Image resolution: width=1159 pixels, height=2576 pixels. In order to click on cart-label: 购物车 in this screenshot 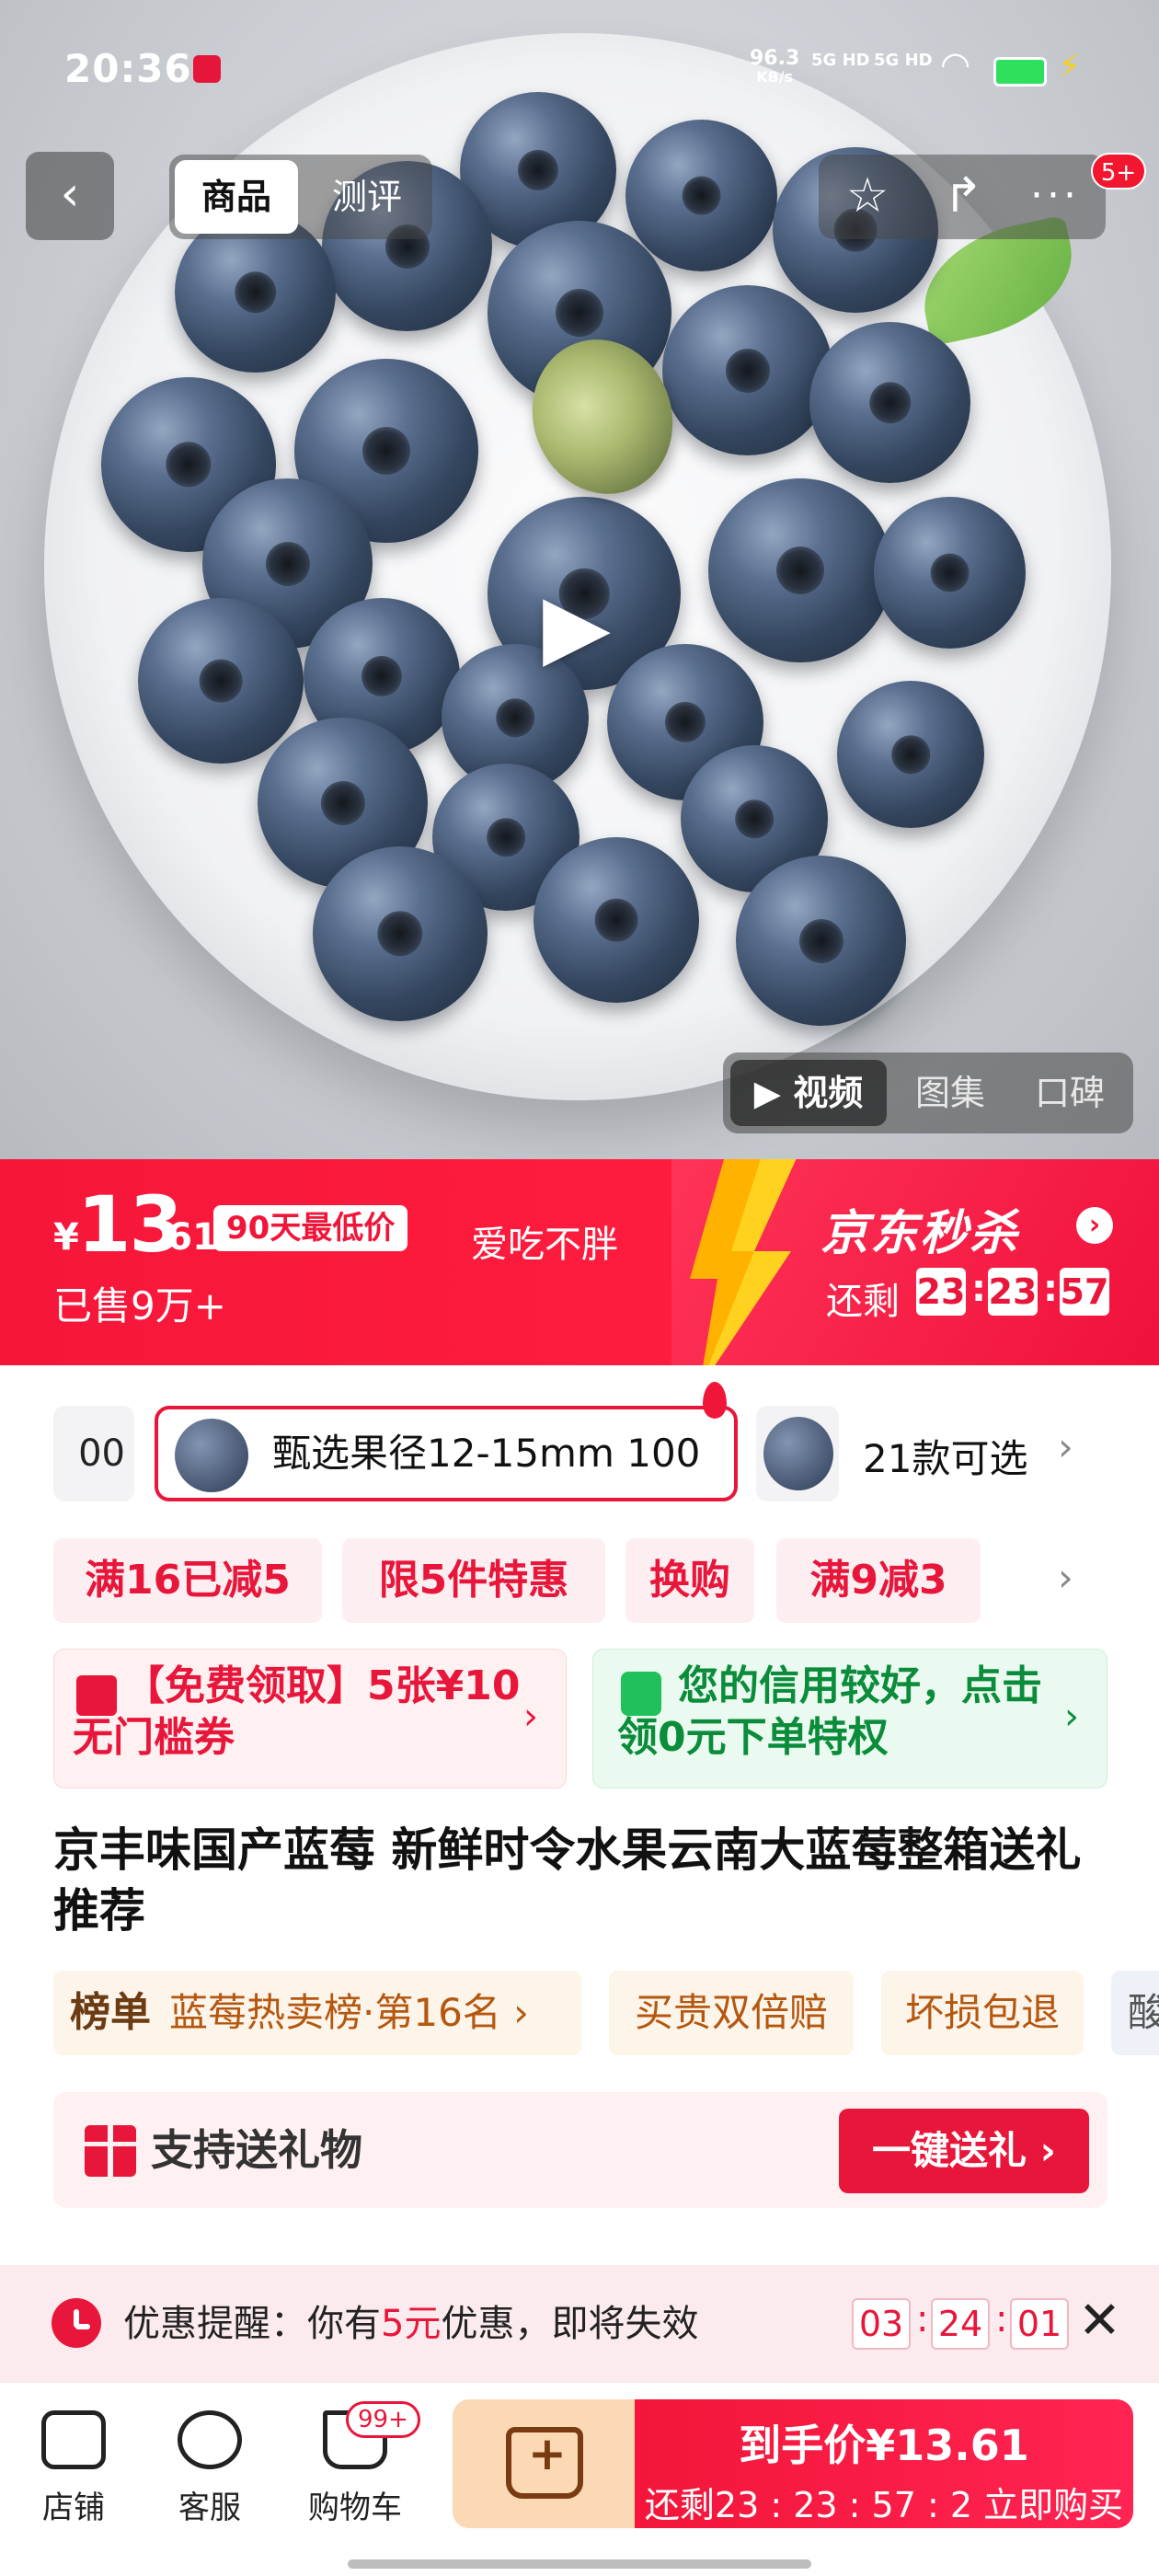, I will do `click(355, 2508)`.